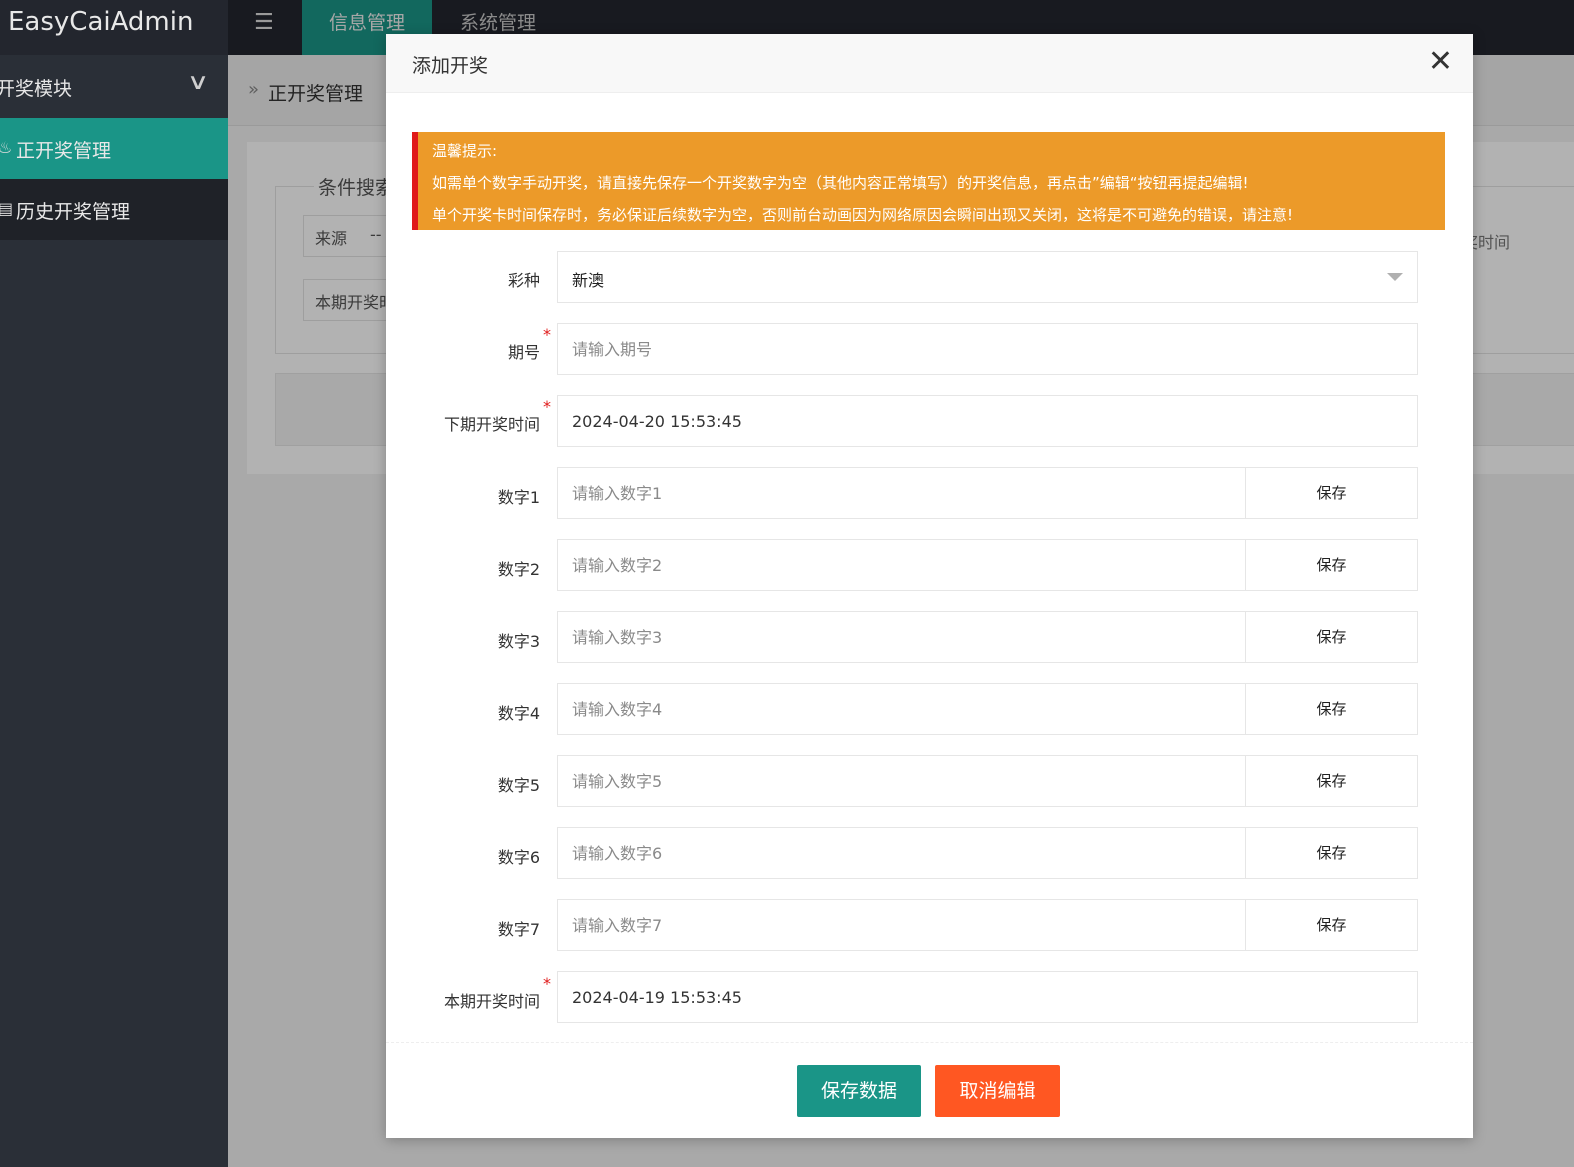  I want to click on lottery-type-value: 新澳, so click(588, 280).